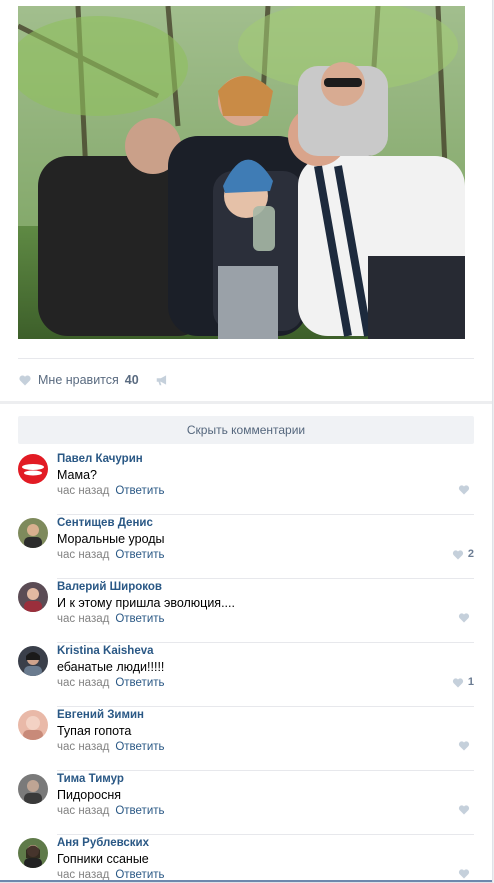 Image resolution: width=494 pixels, height=883 pixels. Describe the element at coordinates (89, 795) in the screenshot. I see `comment-text: Пидоросня` at that location.